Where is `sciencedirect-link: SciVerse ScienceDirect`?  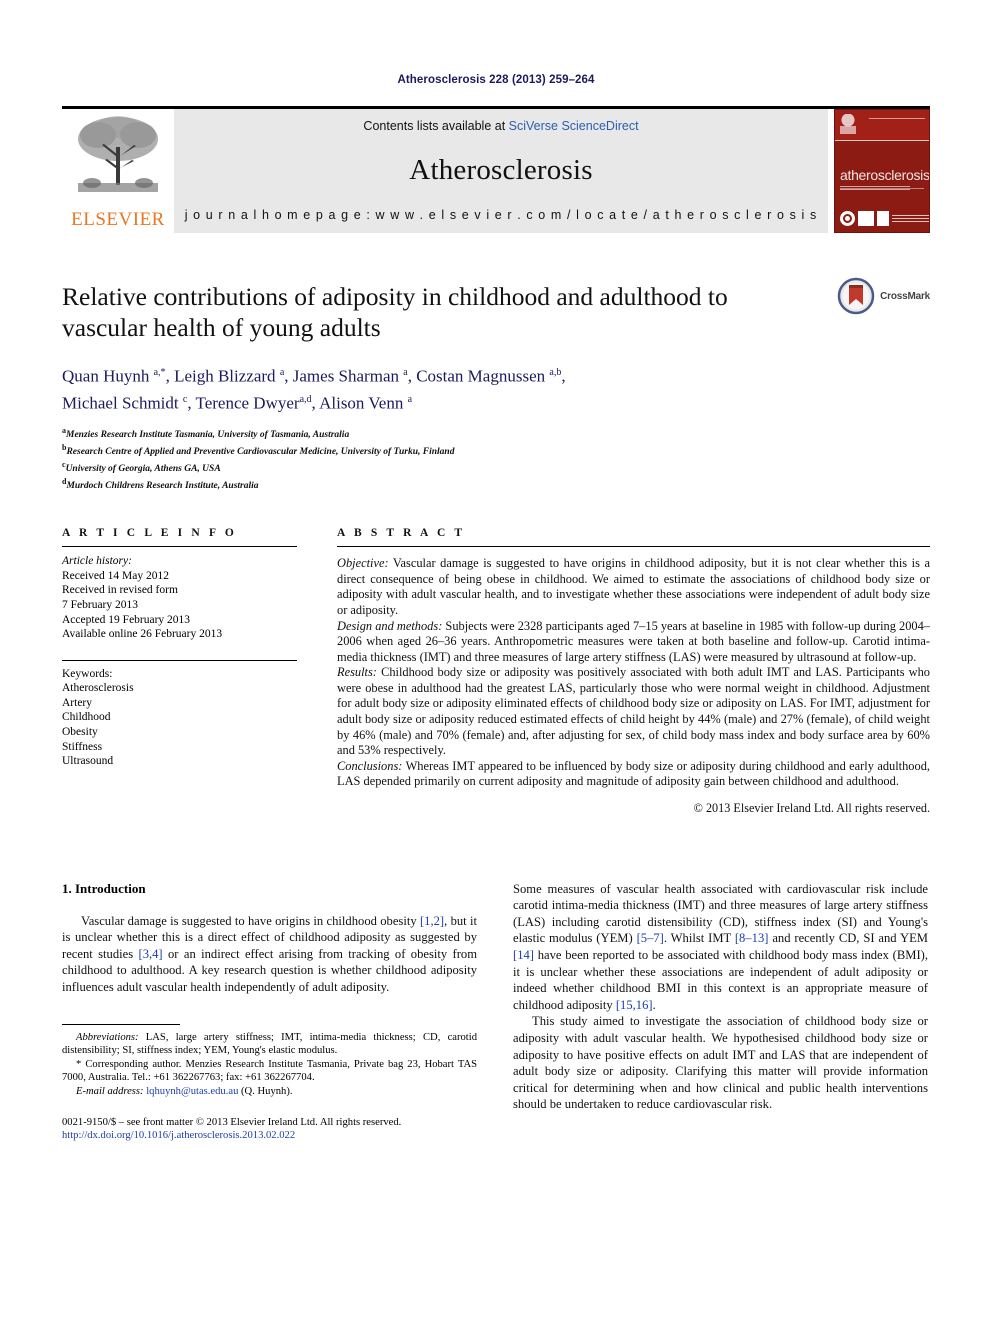 sciencedirect-link: SciVerse ScienceDirect is located at coordinates (574, 126).